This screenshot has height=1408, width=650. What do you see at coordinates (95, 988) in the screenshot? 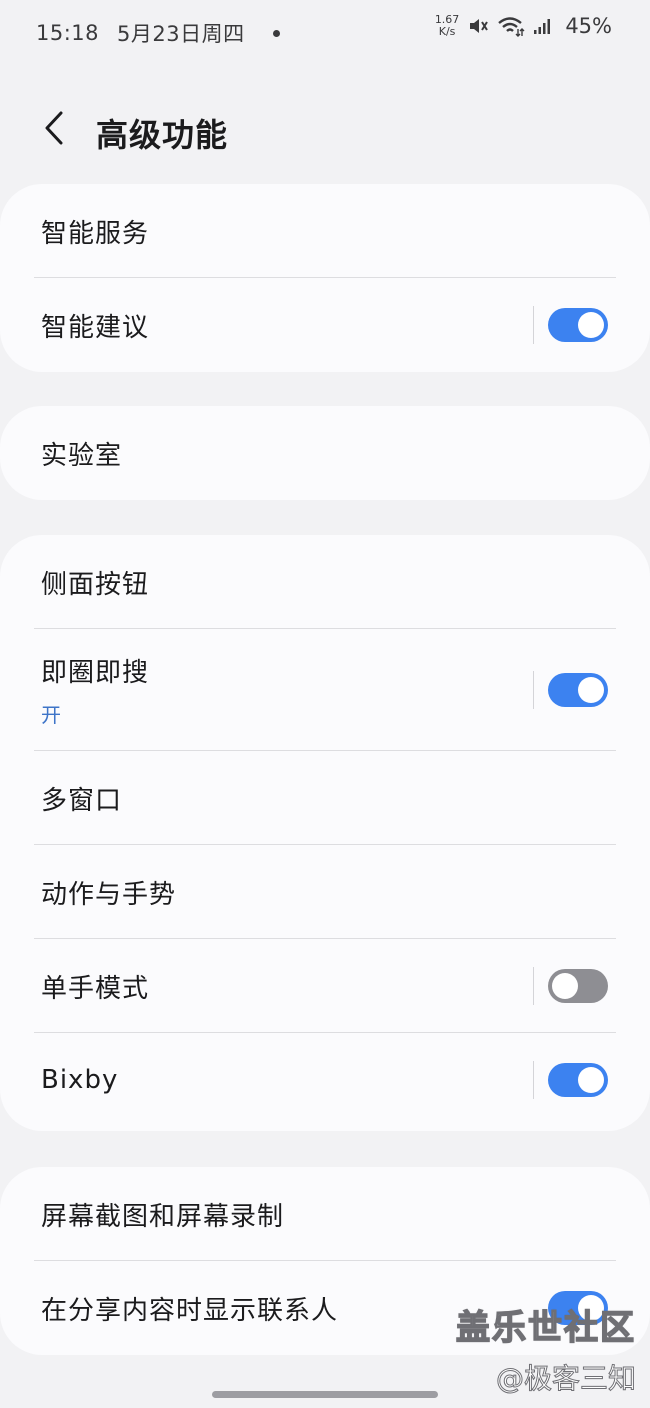
I see `list-item-label: 单手模式` at bounding box center [95, 988].